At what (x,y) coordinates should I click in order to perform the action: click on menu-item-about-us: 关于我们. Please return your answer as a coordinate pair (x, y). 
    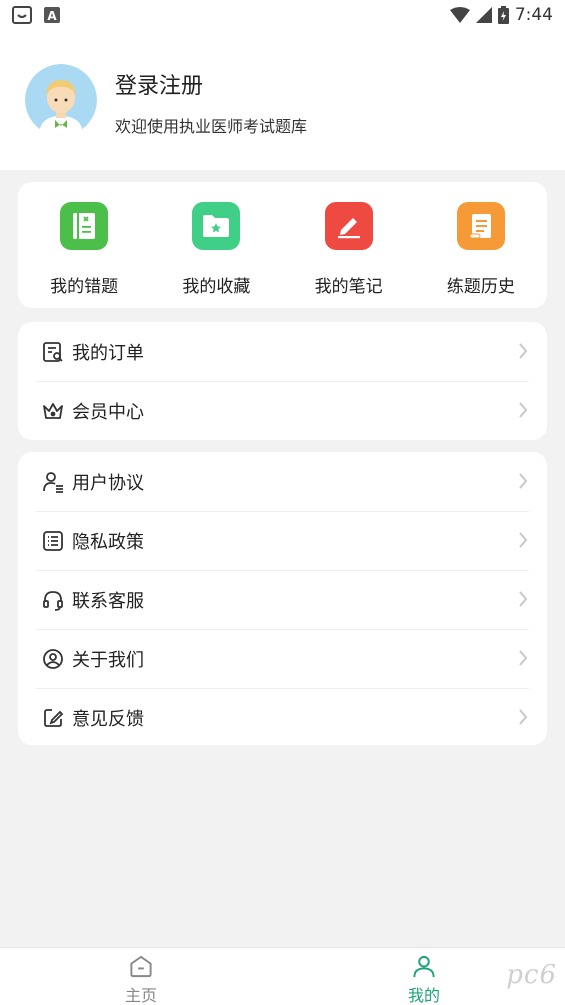
    Looking at the image, I should click on (282, 658).